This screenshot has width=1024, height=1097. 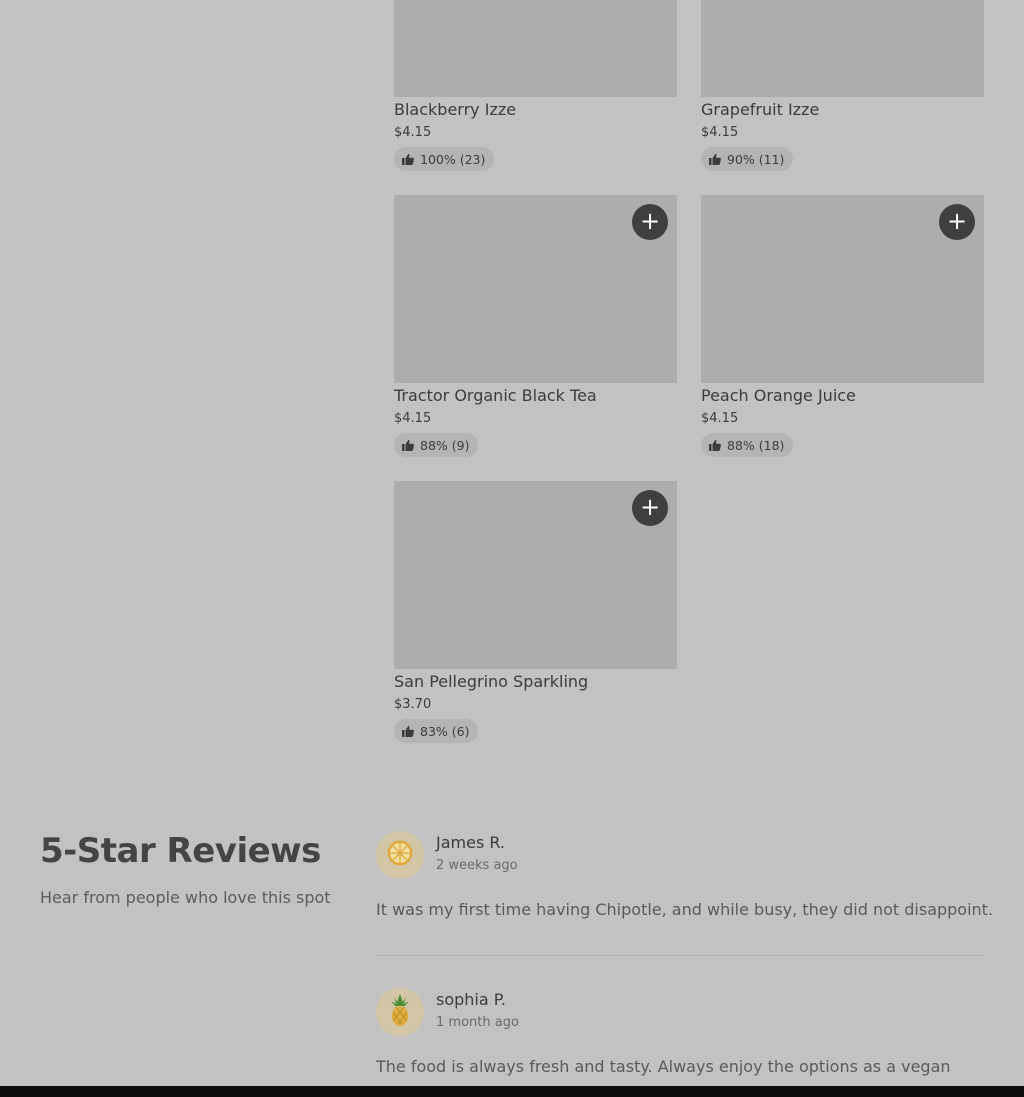 I want to click on rating-text: 88% (9), so click(x=445, y=445).